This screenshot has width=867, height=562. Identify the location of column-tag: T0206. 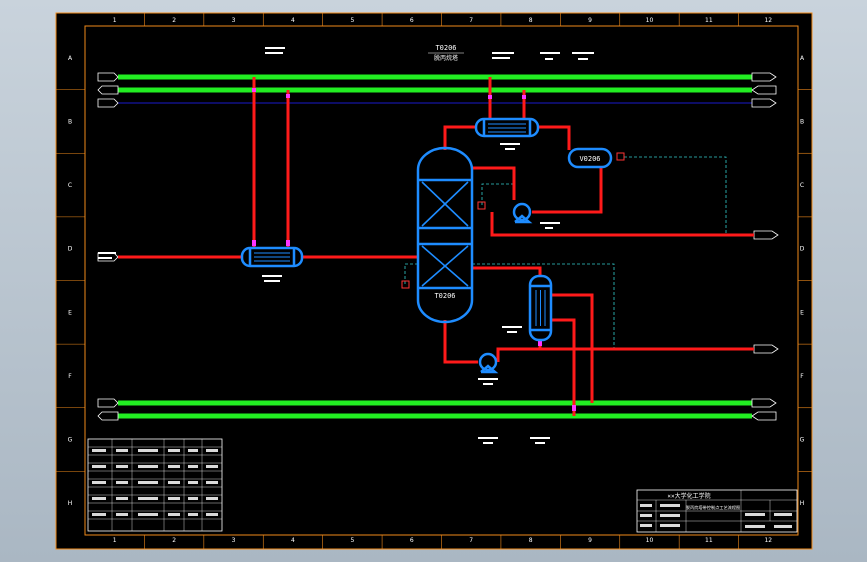
(444, 296).